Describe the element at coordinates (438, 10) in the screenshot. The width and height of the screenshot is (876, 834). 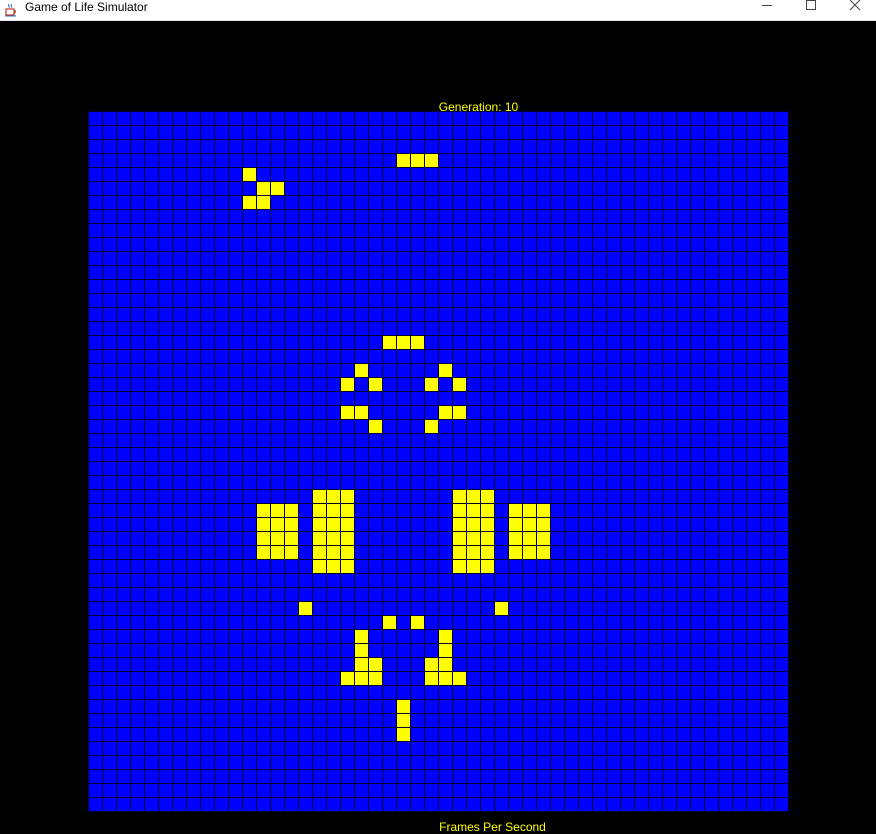
I see `window-titlebar: Game of Life Simulator` at that location.